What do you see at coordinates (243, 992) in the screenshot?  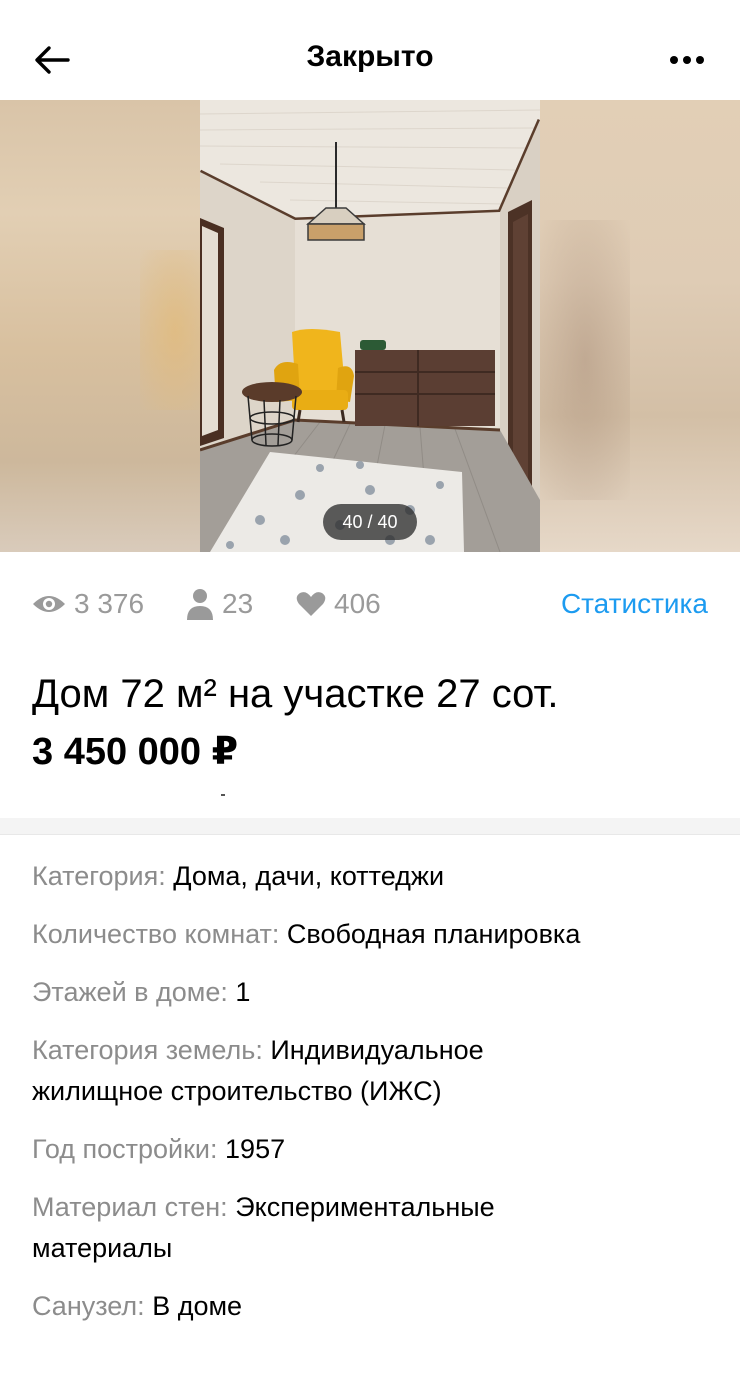 I see `param-value: 1` at bounding box center [243, 992].